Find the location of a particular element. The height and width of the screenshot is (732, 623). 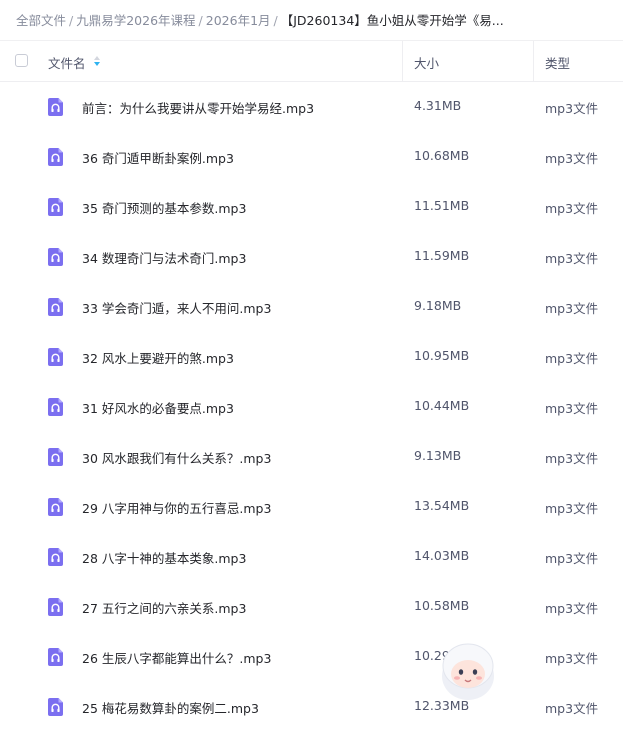

file-size: 4.31MB is located at coordinates (438, 105).